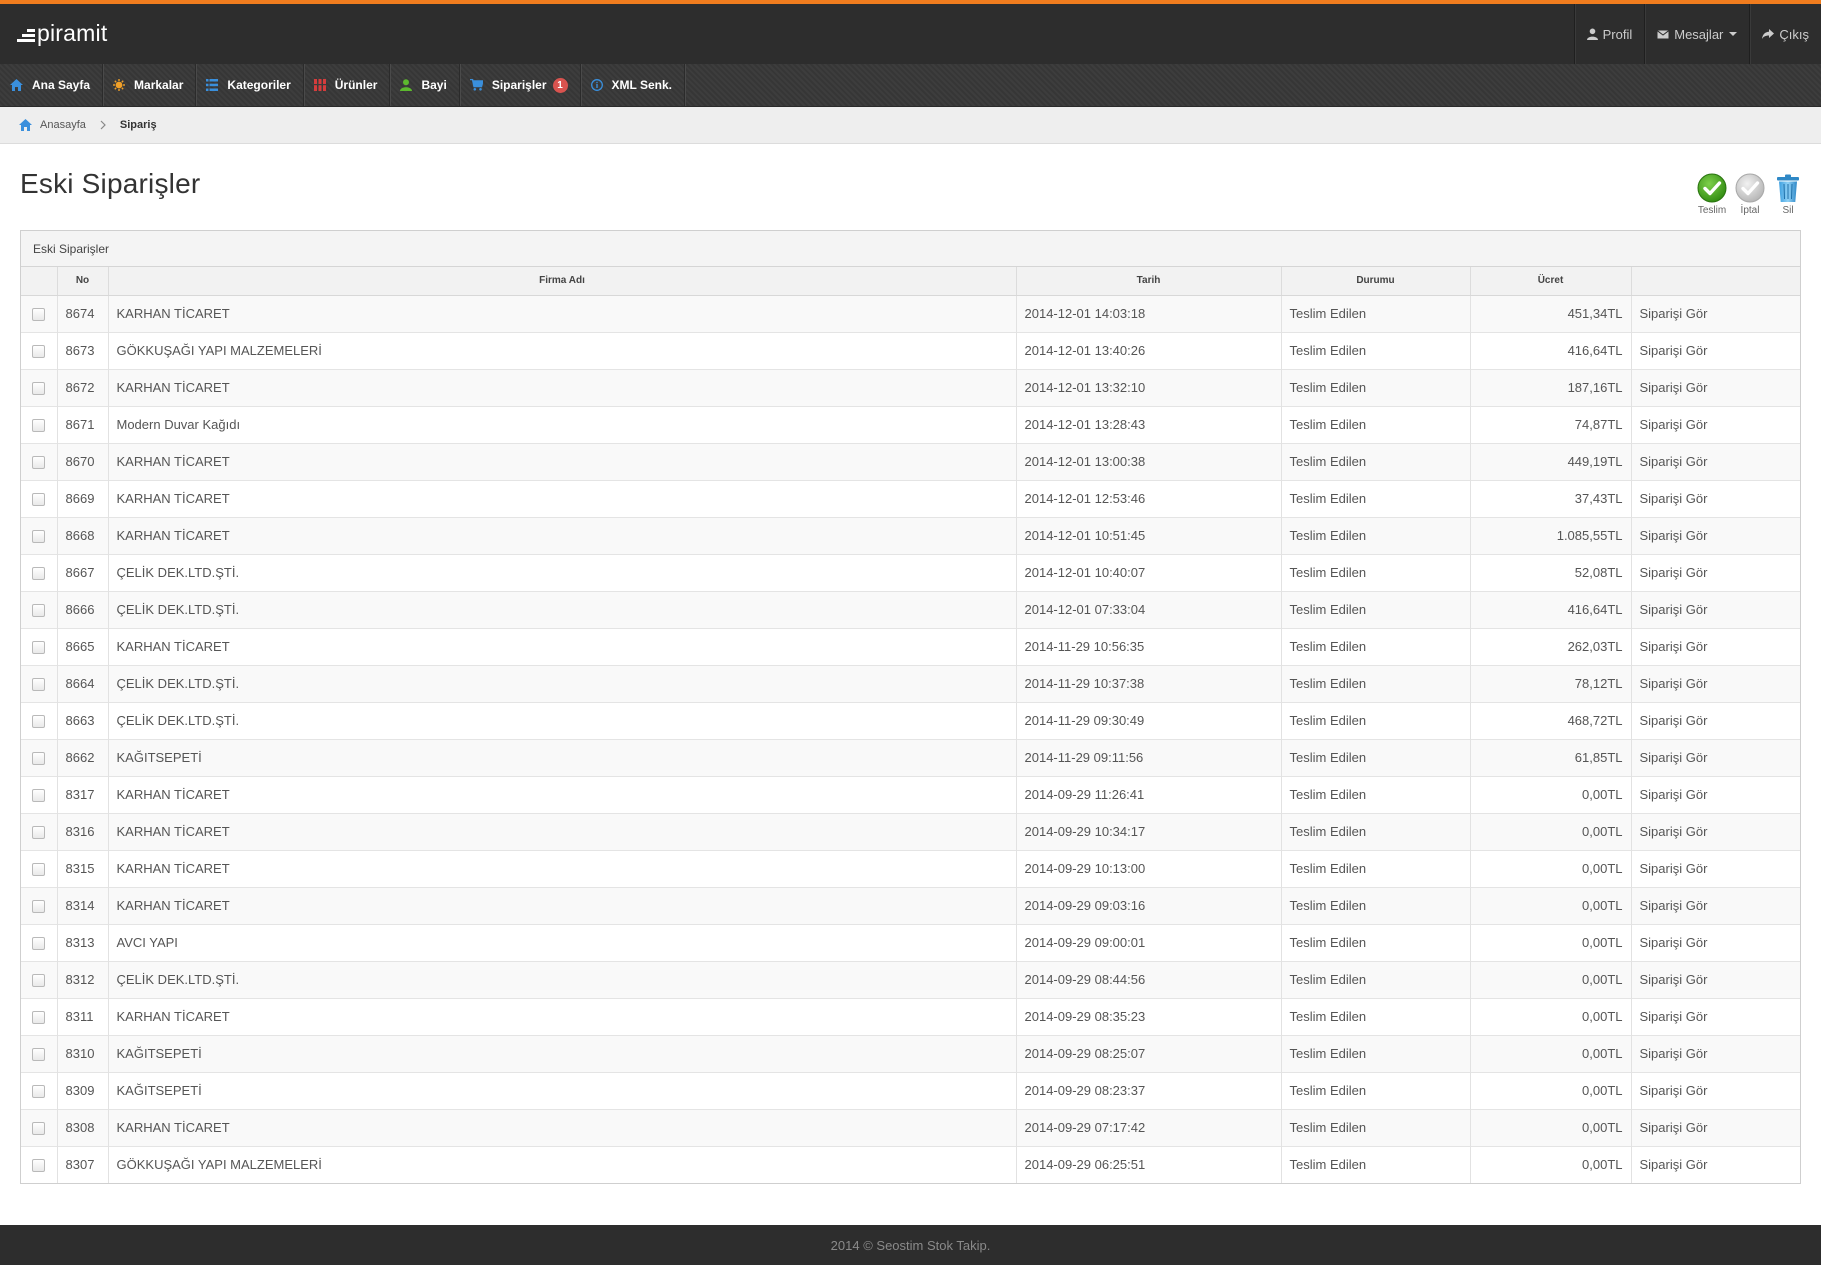  Describe the element at coordinates (1715, 281) in the screenshot. I see `header-actions` at that location.